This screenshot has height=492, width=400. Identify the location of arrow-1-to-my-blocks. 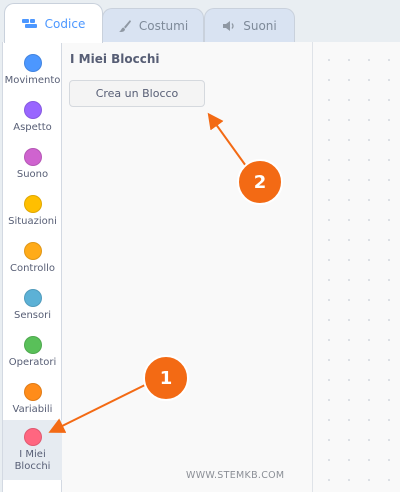
(98, 408).